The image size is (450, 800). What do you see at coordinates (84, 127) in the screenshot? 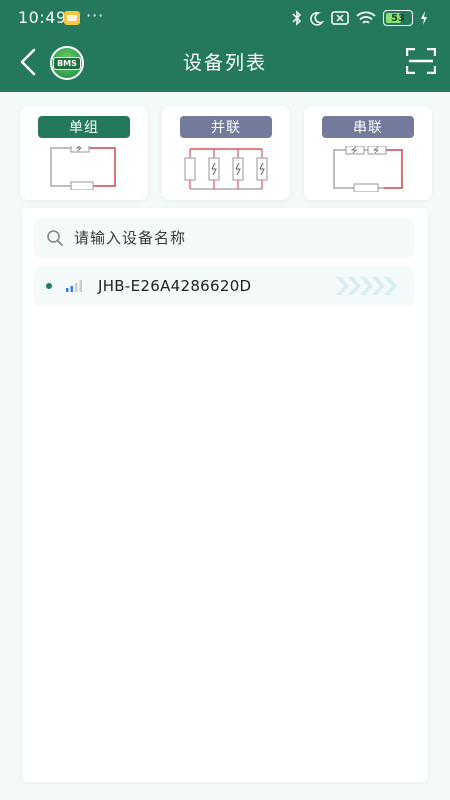
I see `mode-label-single: 单组` at bounding box center [84, 127].